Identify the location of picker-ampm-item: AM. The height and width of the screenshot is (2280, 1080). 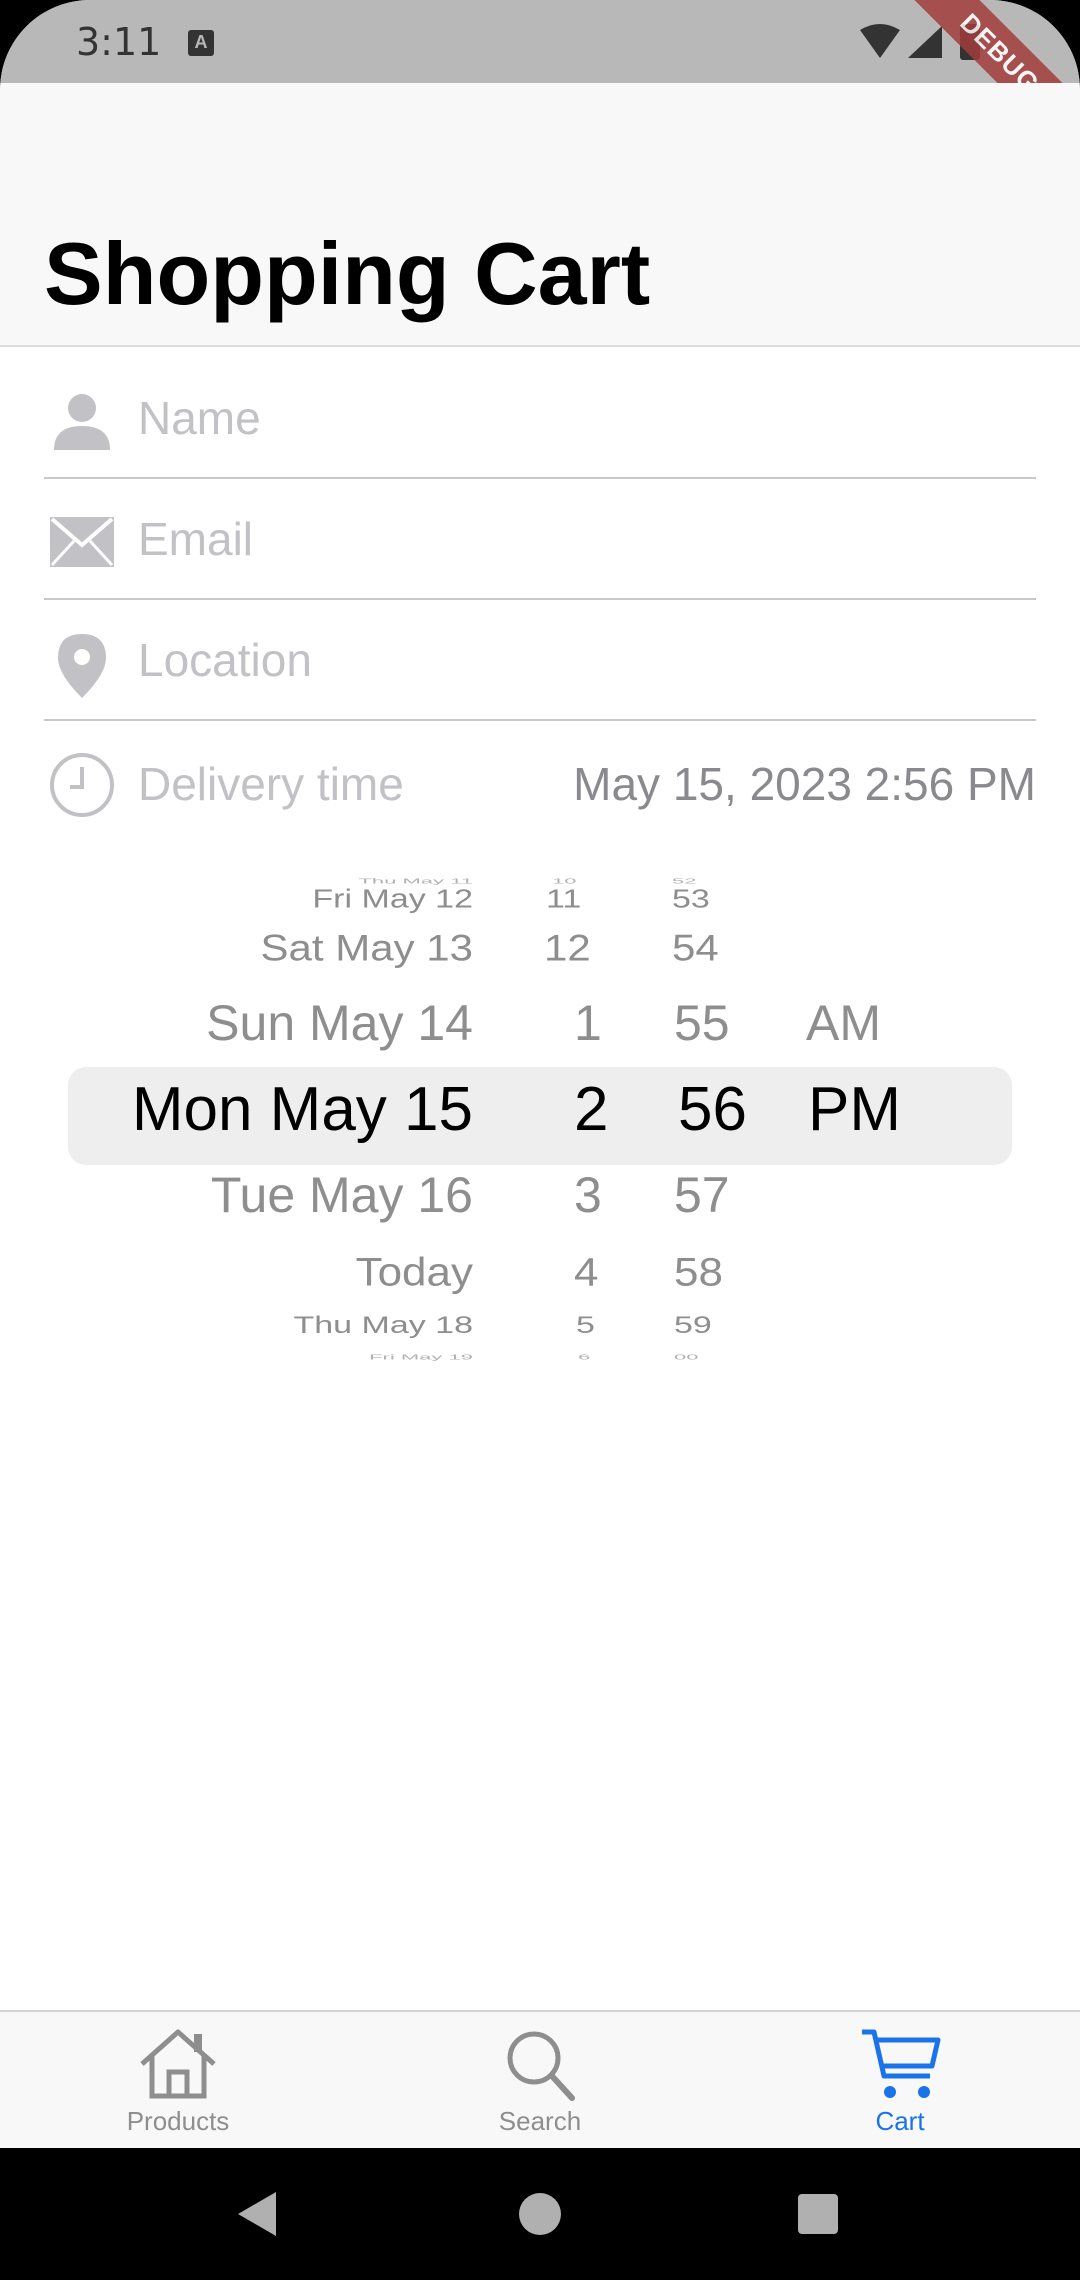
(843, 1023).